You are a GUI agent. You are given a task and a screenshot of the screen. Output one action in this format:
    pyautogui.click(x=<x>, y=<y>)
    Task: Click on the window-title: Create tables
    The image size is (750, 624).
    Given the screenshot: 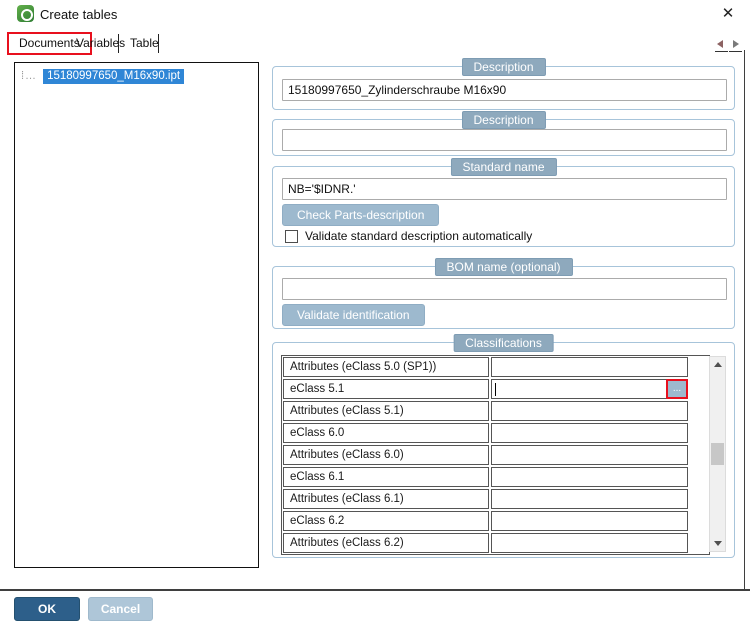 What is the action you would take?
    pyautogui.click(x=79, y=14)
    